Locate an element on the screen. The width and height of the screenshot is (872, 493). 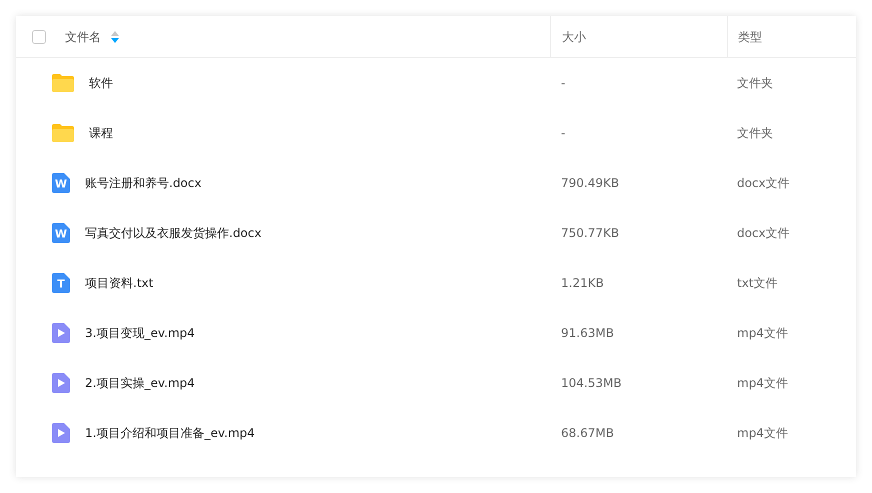
file-name: 3.项目变现_ev.mp4 is located at coordinates (140, 333).